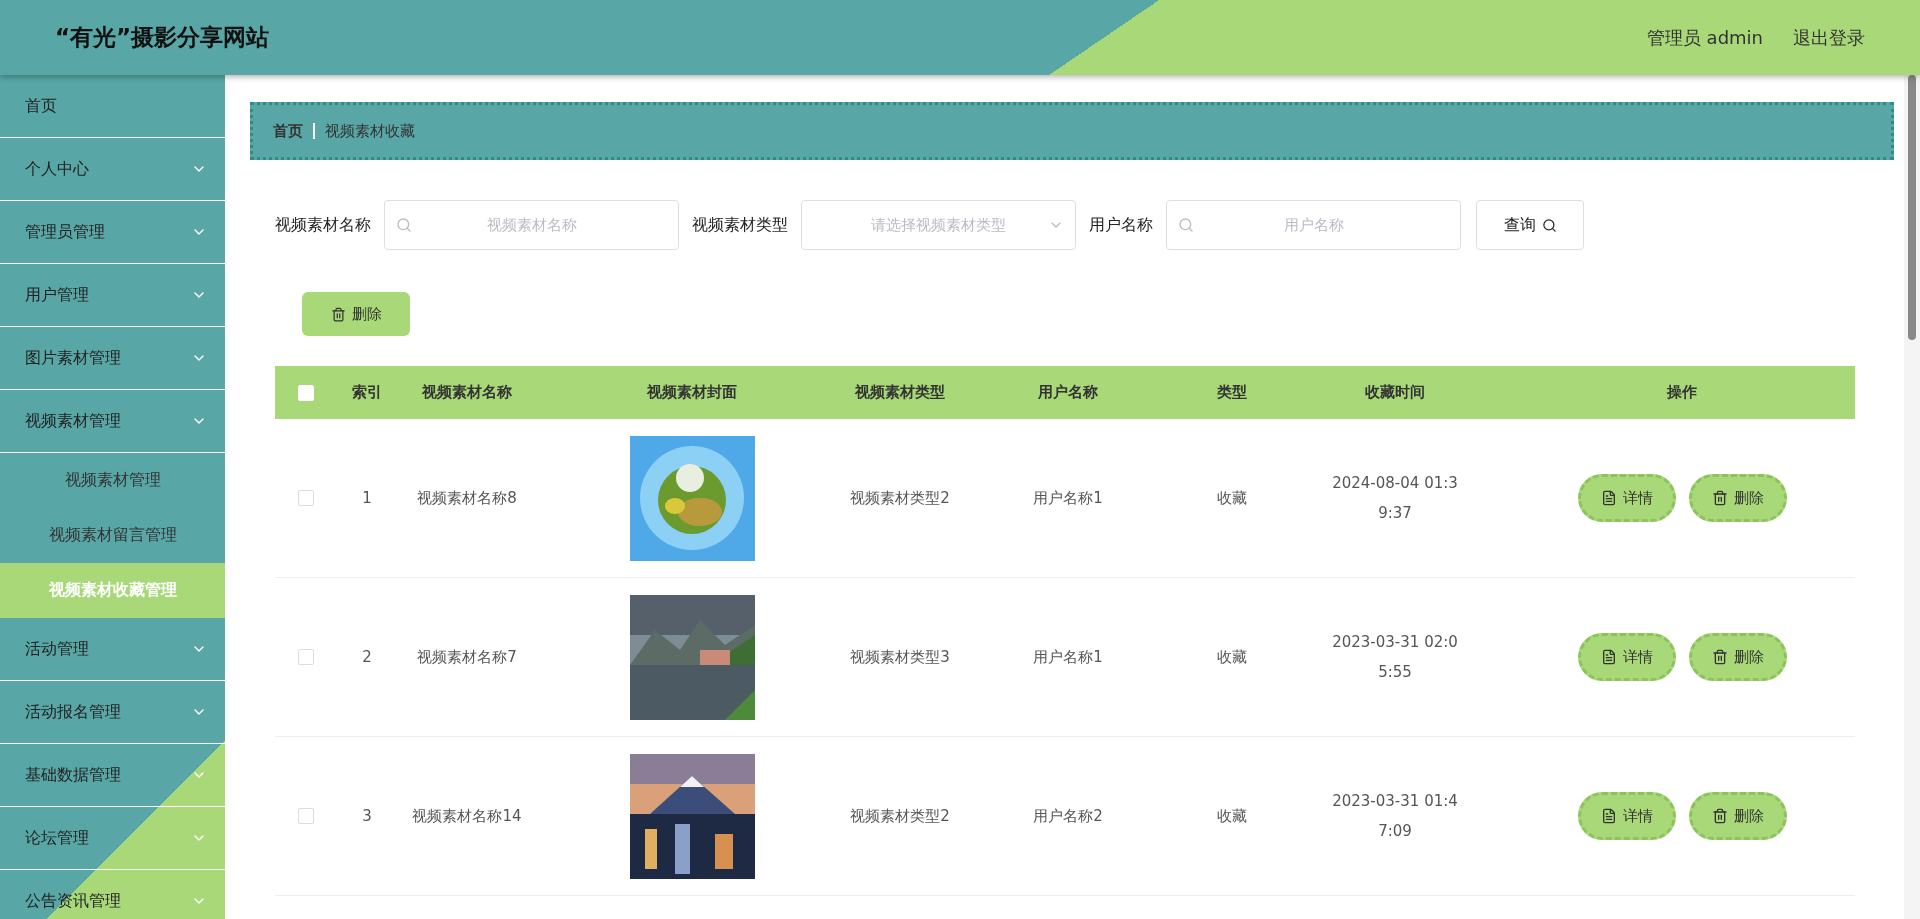 This screenshot has width=1920, height=919. What do you see at coordinates (323, 225) in the screenshot?
I see `filter-label: 视频素材名称` at bounding box center [323, 225].